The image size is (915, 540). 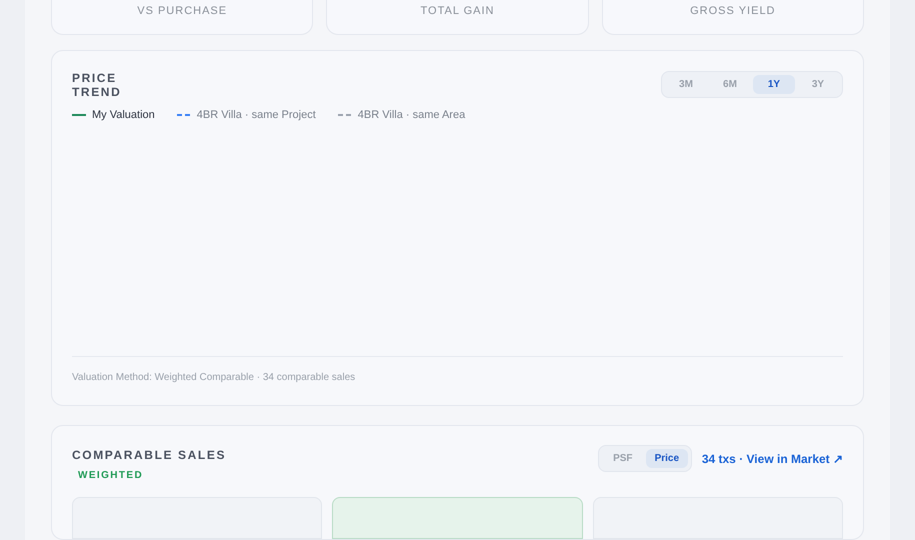 What do you see at coordinates (774, 84) in the screenshot?
I see `range-tab: 1Y` at bounding box center [774, 84].